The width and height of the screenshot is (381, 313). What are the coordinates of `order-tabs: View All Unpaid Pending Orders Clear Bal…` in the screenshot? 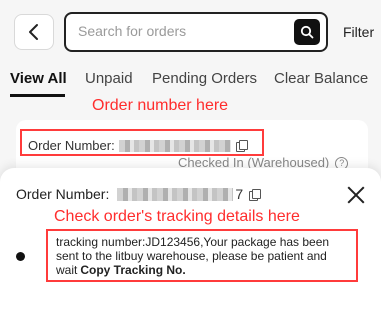 It's located at (190, 83).